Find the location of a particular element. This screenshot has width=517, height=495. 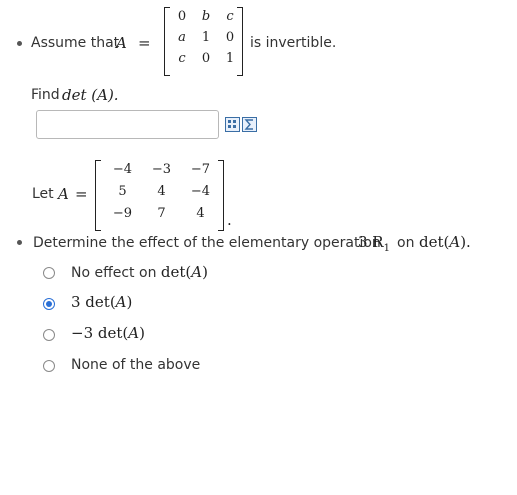

q1-matrix-cell-r1c2: b is located at coordinates (206, 16).